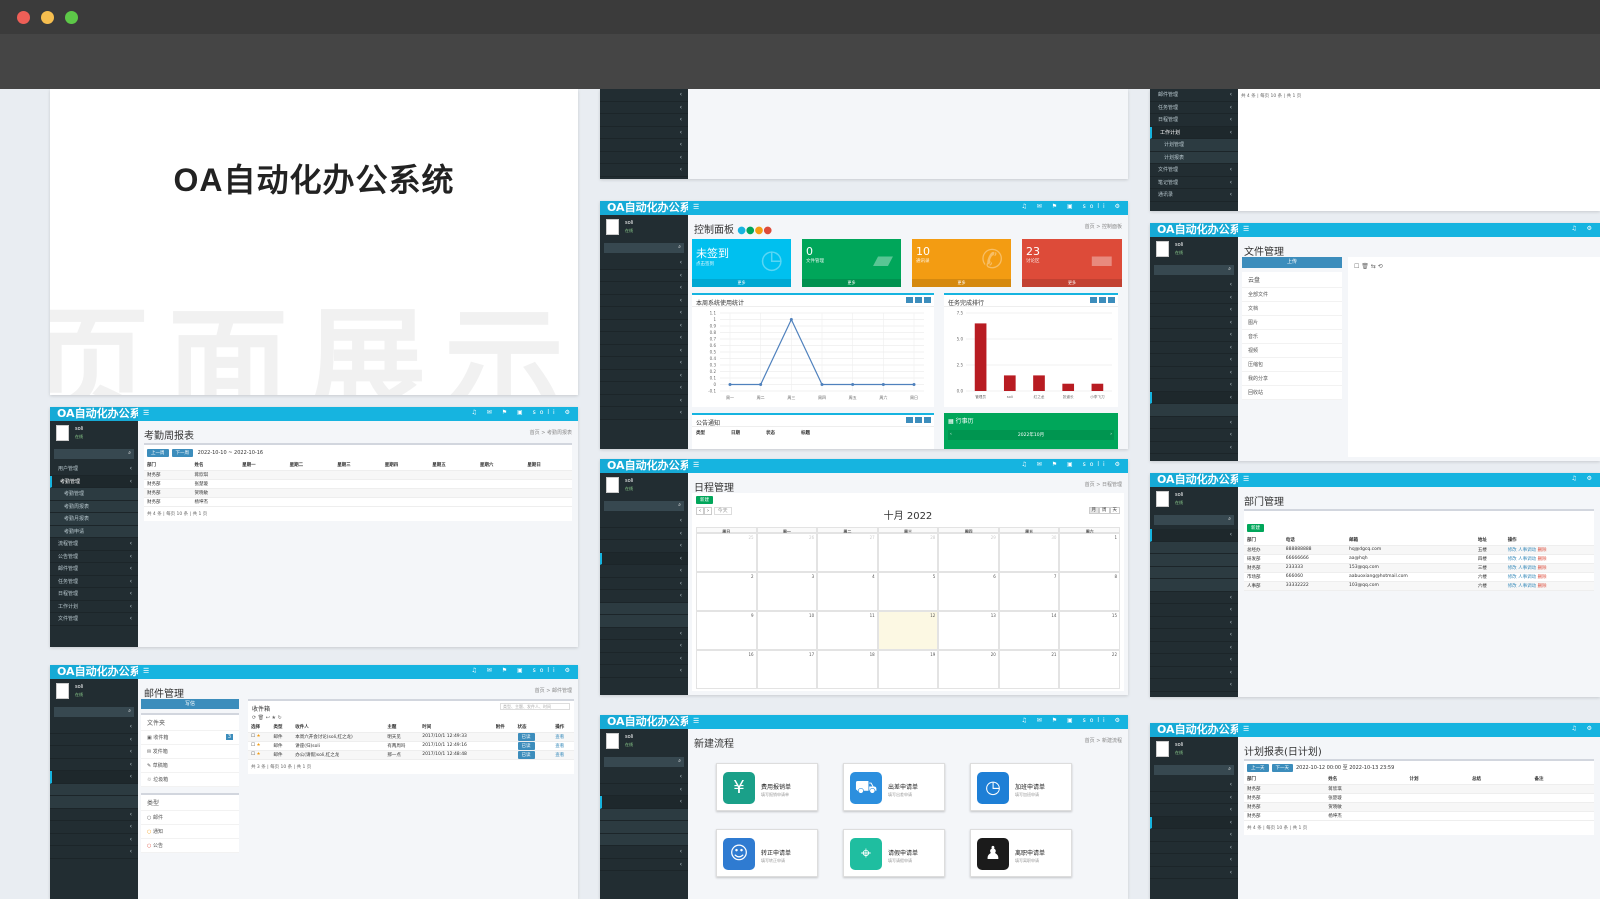 The image size is (1600, 899). What do you see at coordinates (908, 630) in the screenshot?
I see `calendar-day: 12` at bounding box center [908, 630].